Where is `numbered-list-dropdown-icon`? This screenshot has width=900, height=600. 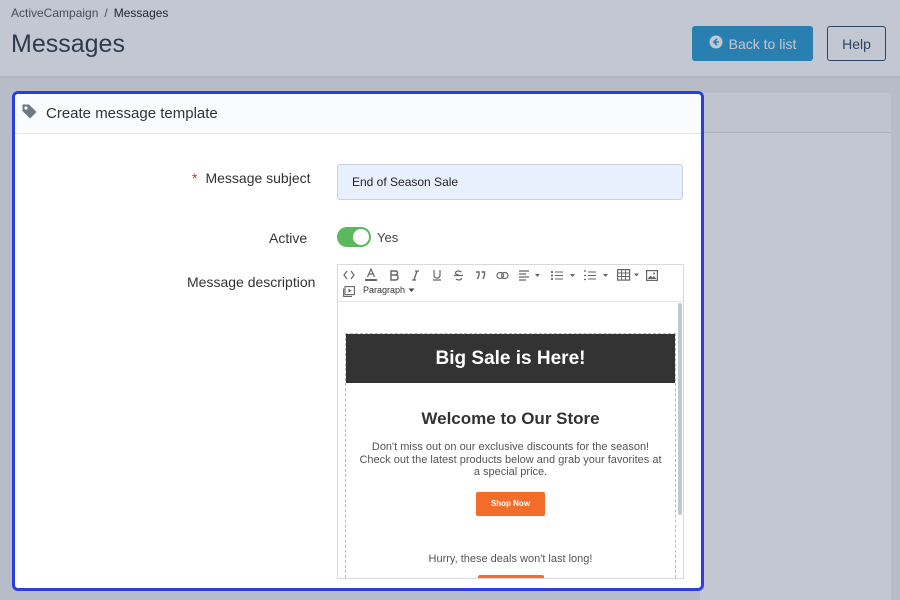
numbered-list-dropdown-icon is located at coordinates (596, 275).